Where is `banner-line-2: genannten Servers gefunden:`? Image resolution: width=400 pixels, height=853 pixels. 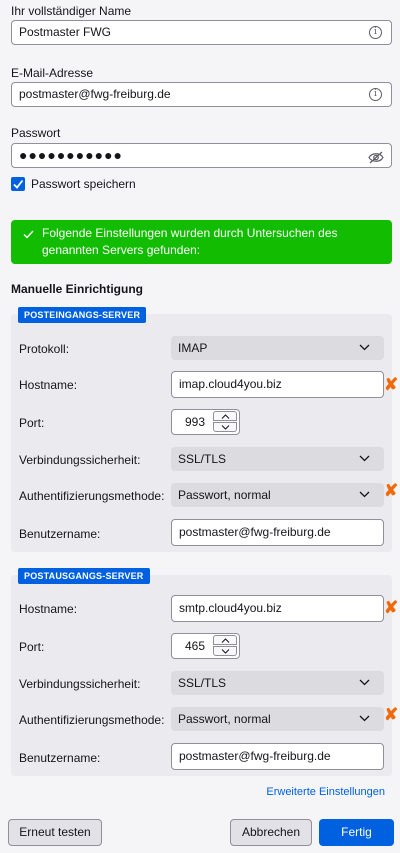 banner-line-2: genannten Servers gefunden: is located at coordinates (121, 250).